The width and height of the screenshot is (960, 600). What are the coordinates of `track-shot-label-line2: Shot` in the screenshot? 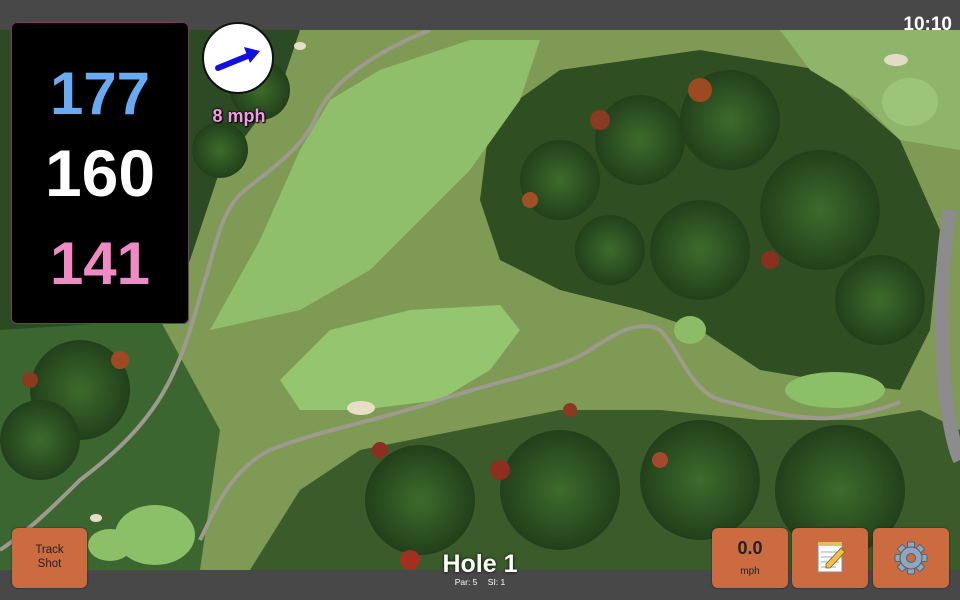 It's located at (49, 564).